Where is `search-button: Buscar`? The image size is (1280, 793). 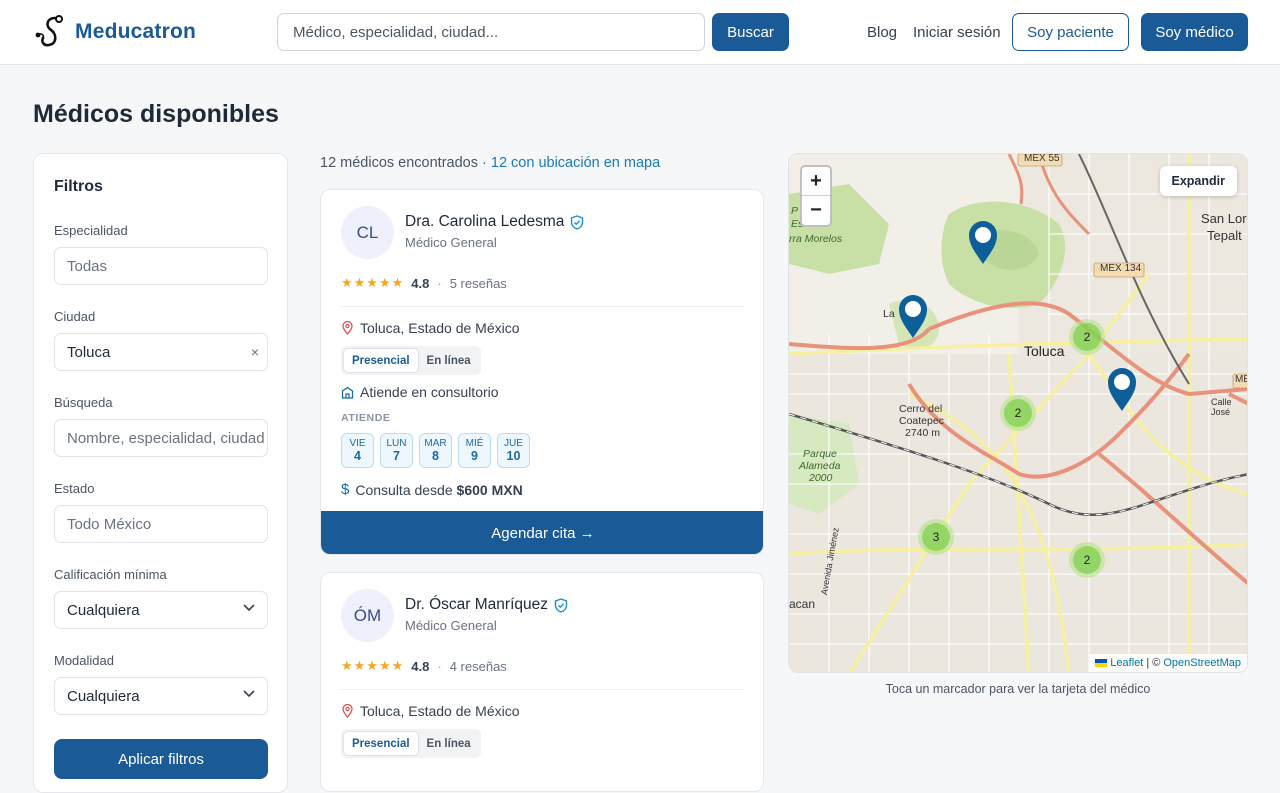
search-button: Buscar is located at coordinates (750, 32).